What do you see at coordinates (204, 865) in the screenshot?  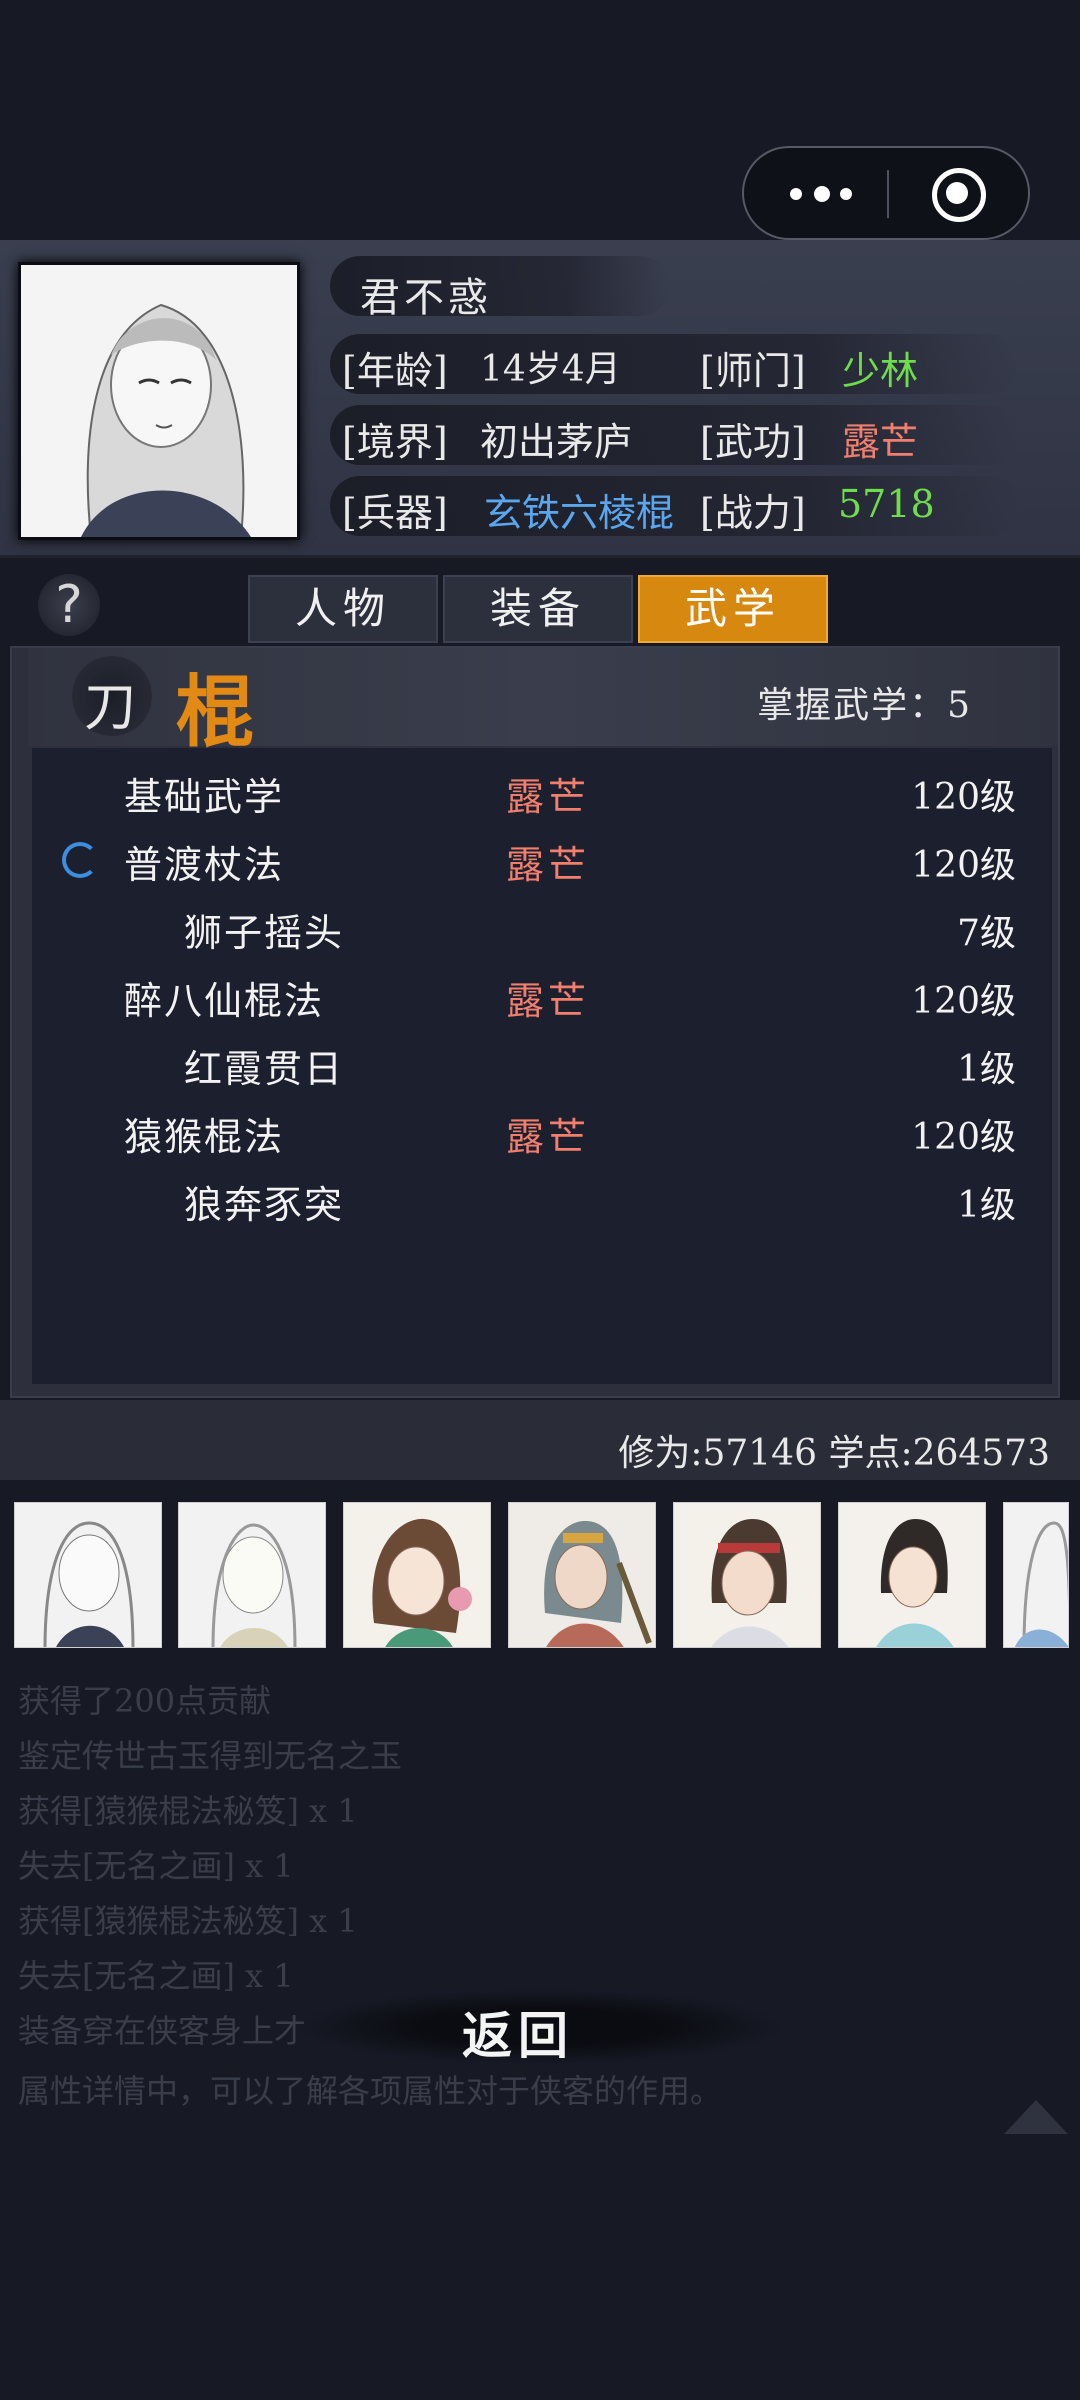 I see `skill-name: 普渡杖法` at bounding box center [204, 865].